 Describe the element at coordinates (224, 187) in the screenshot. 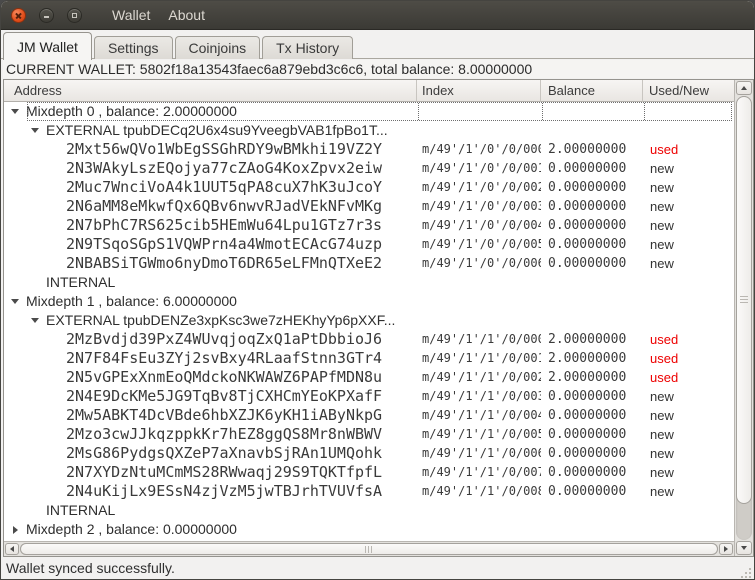

I see `address-cell: 2Muc7WnciVoA4k1UUT5qPA8cuX7hK3uJcoY` at that location.